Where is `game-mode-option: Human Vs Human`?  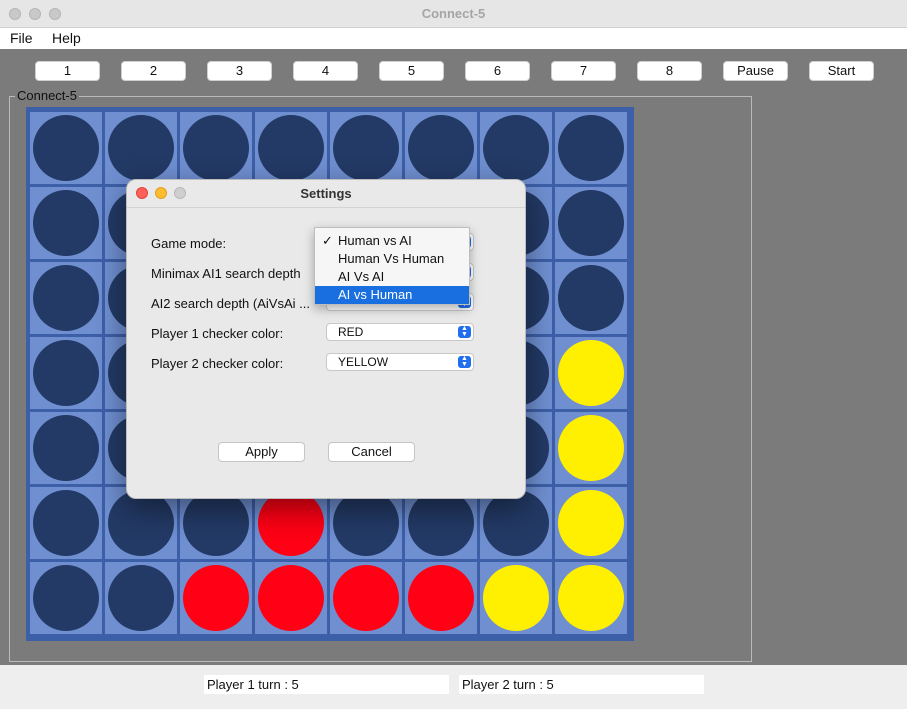 game-mode-option: Human Vs Human is located at coordinates (392, 259).